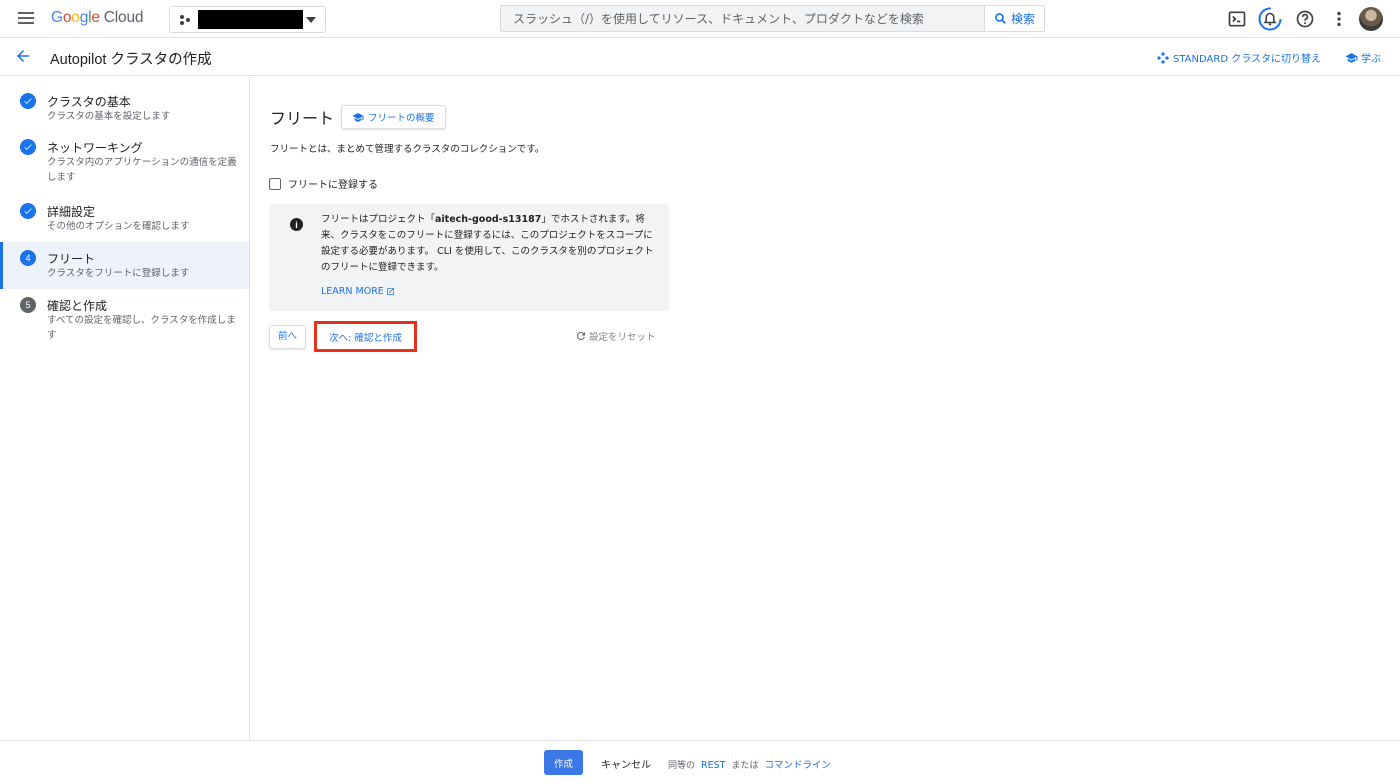  What do you see at coordinates (1163, 57) in the screenshot?
I see `switch-icon` at bounding box center [1163, 57].